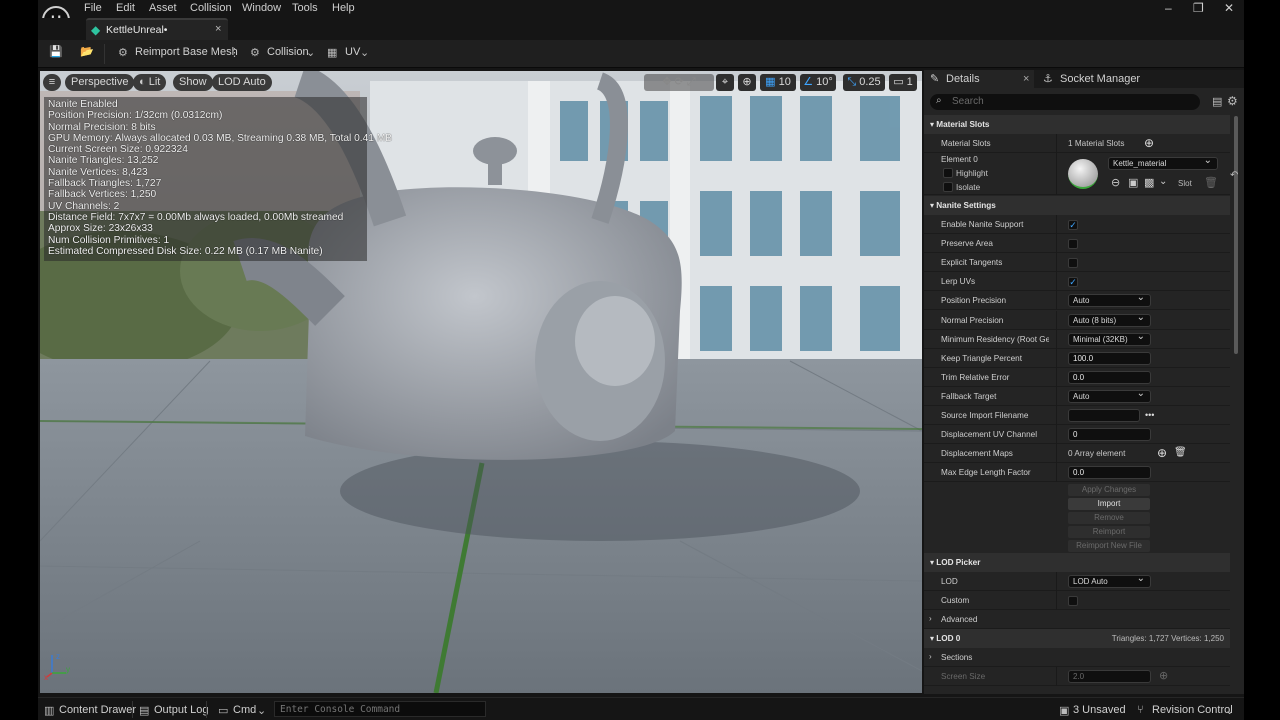 This screenshot has height=720, width=1280. What do you see at coordinates (1232, 101) in the screenshot?
I see `settings-gear-icon: ⚙` at bounding box center [1232, 101].